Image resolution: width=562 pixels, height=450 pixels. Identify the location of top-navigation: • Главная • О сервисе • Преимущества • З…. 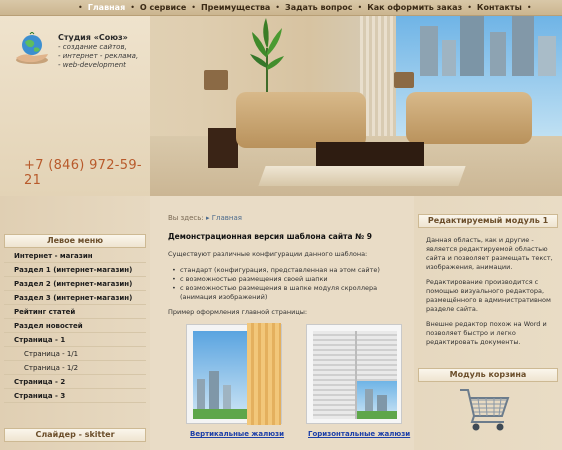
(281, 8).